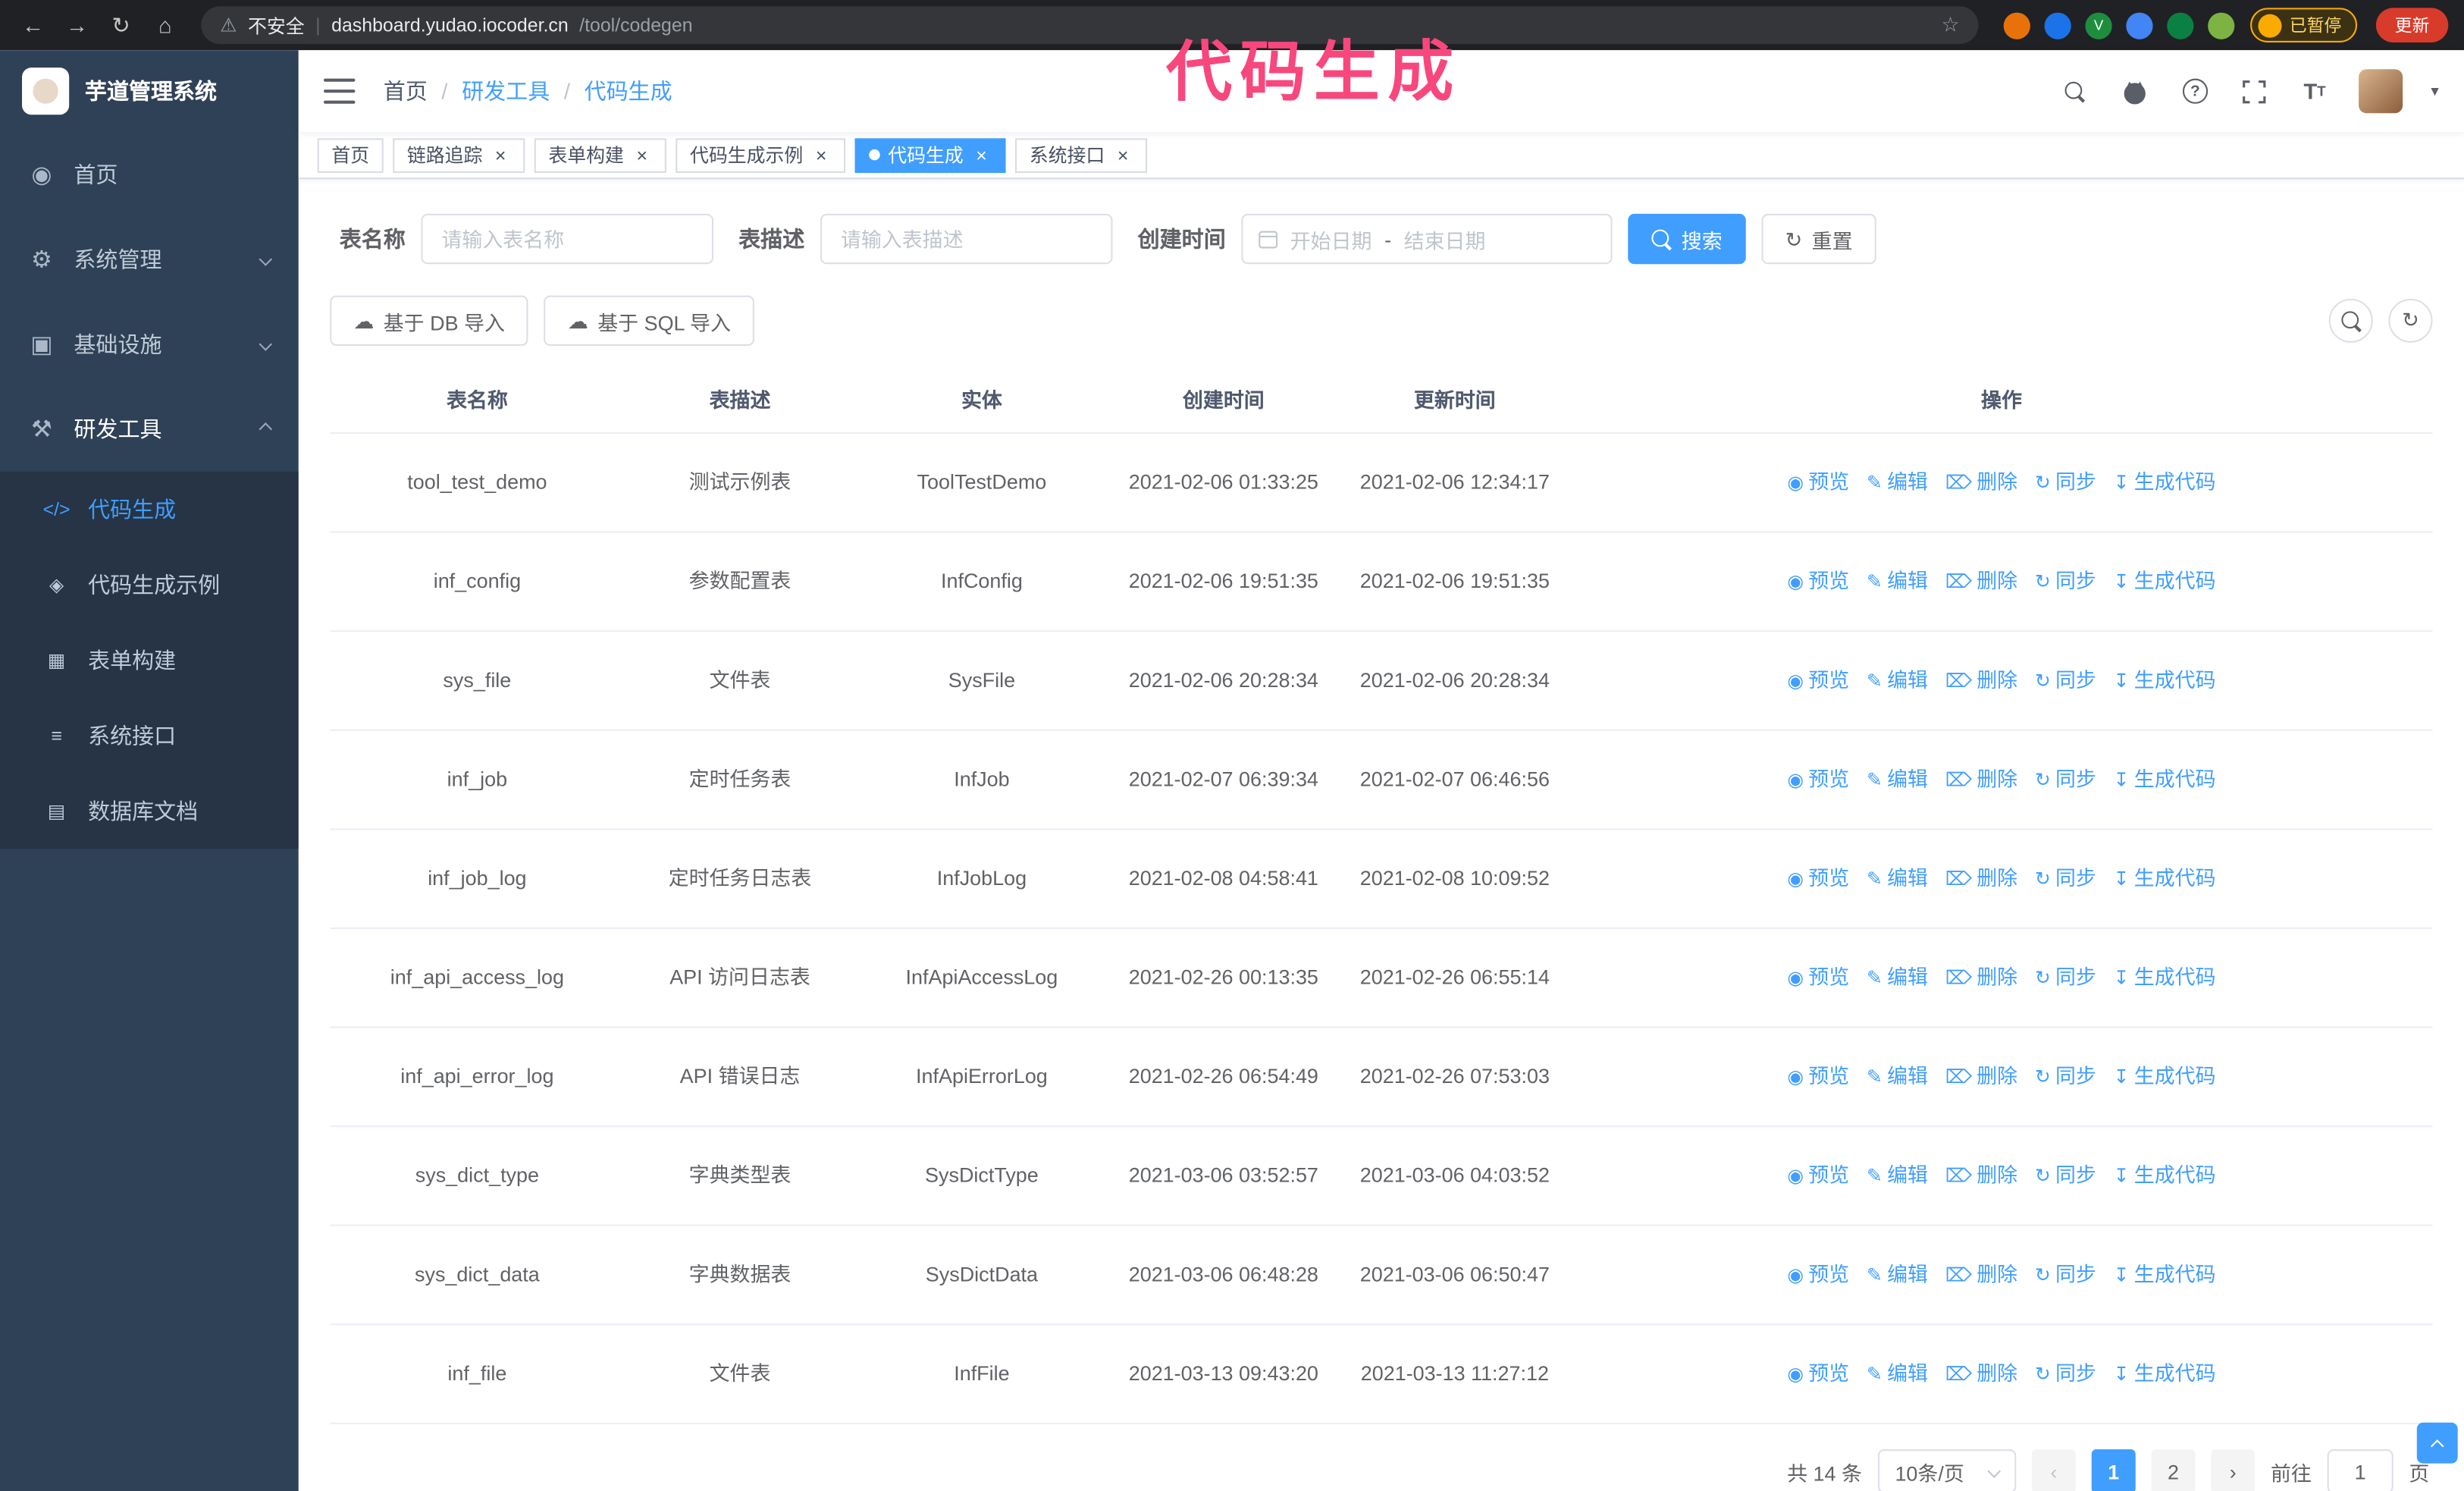  I want to click on table-name-input, so click(567, 239).